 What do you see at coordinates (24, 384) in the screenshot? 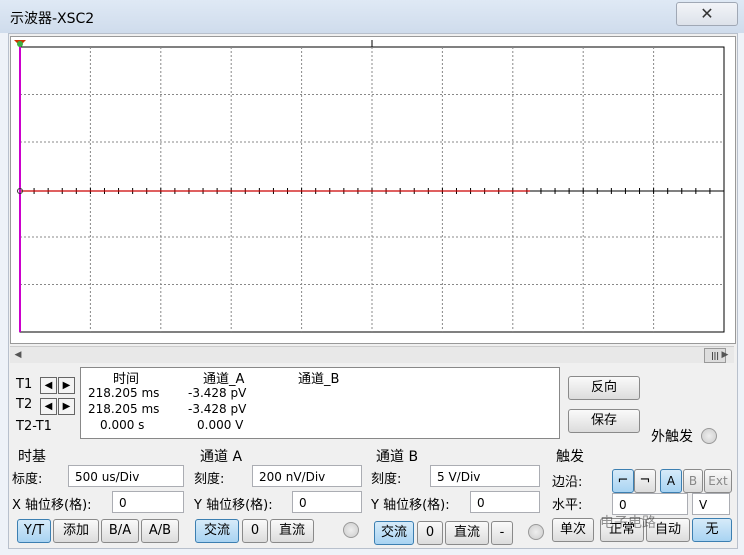
I see `t1-label: T1` at bounding box center [24, 384].